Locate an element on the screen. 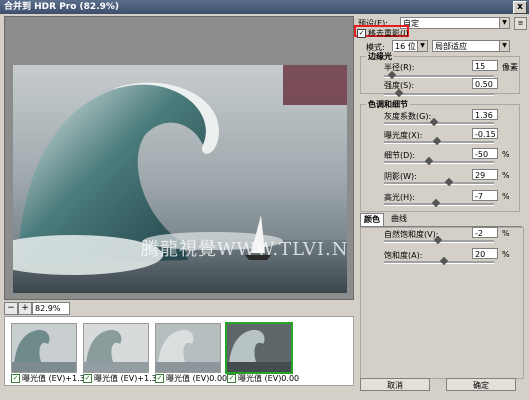 The image size is (529, 400). zoom-in-button: + is located at coordinates (25, 308).